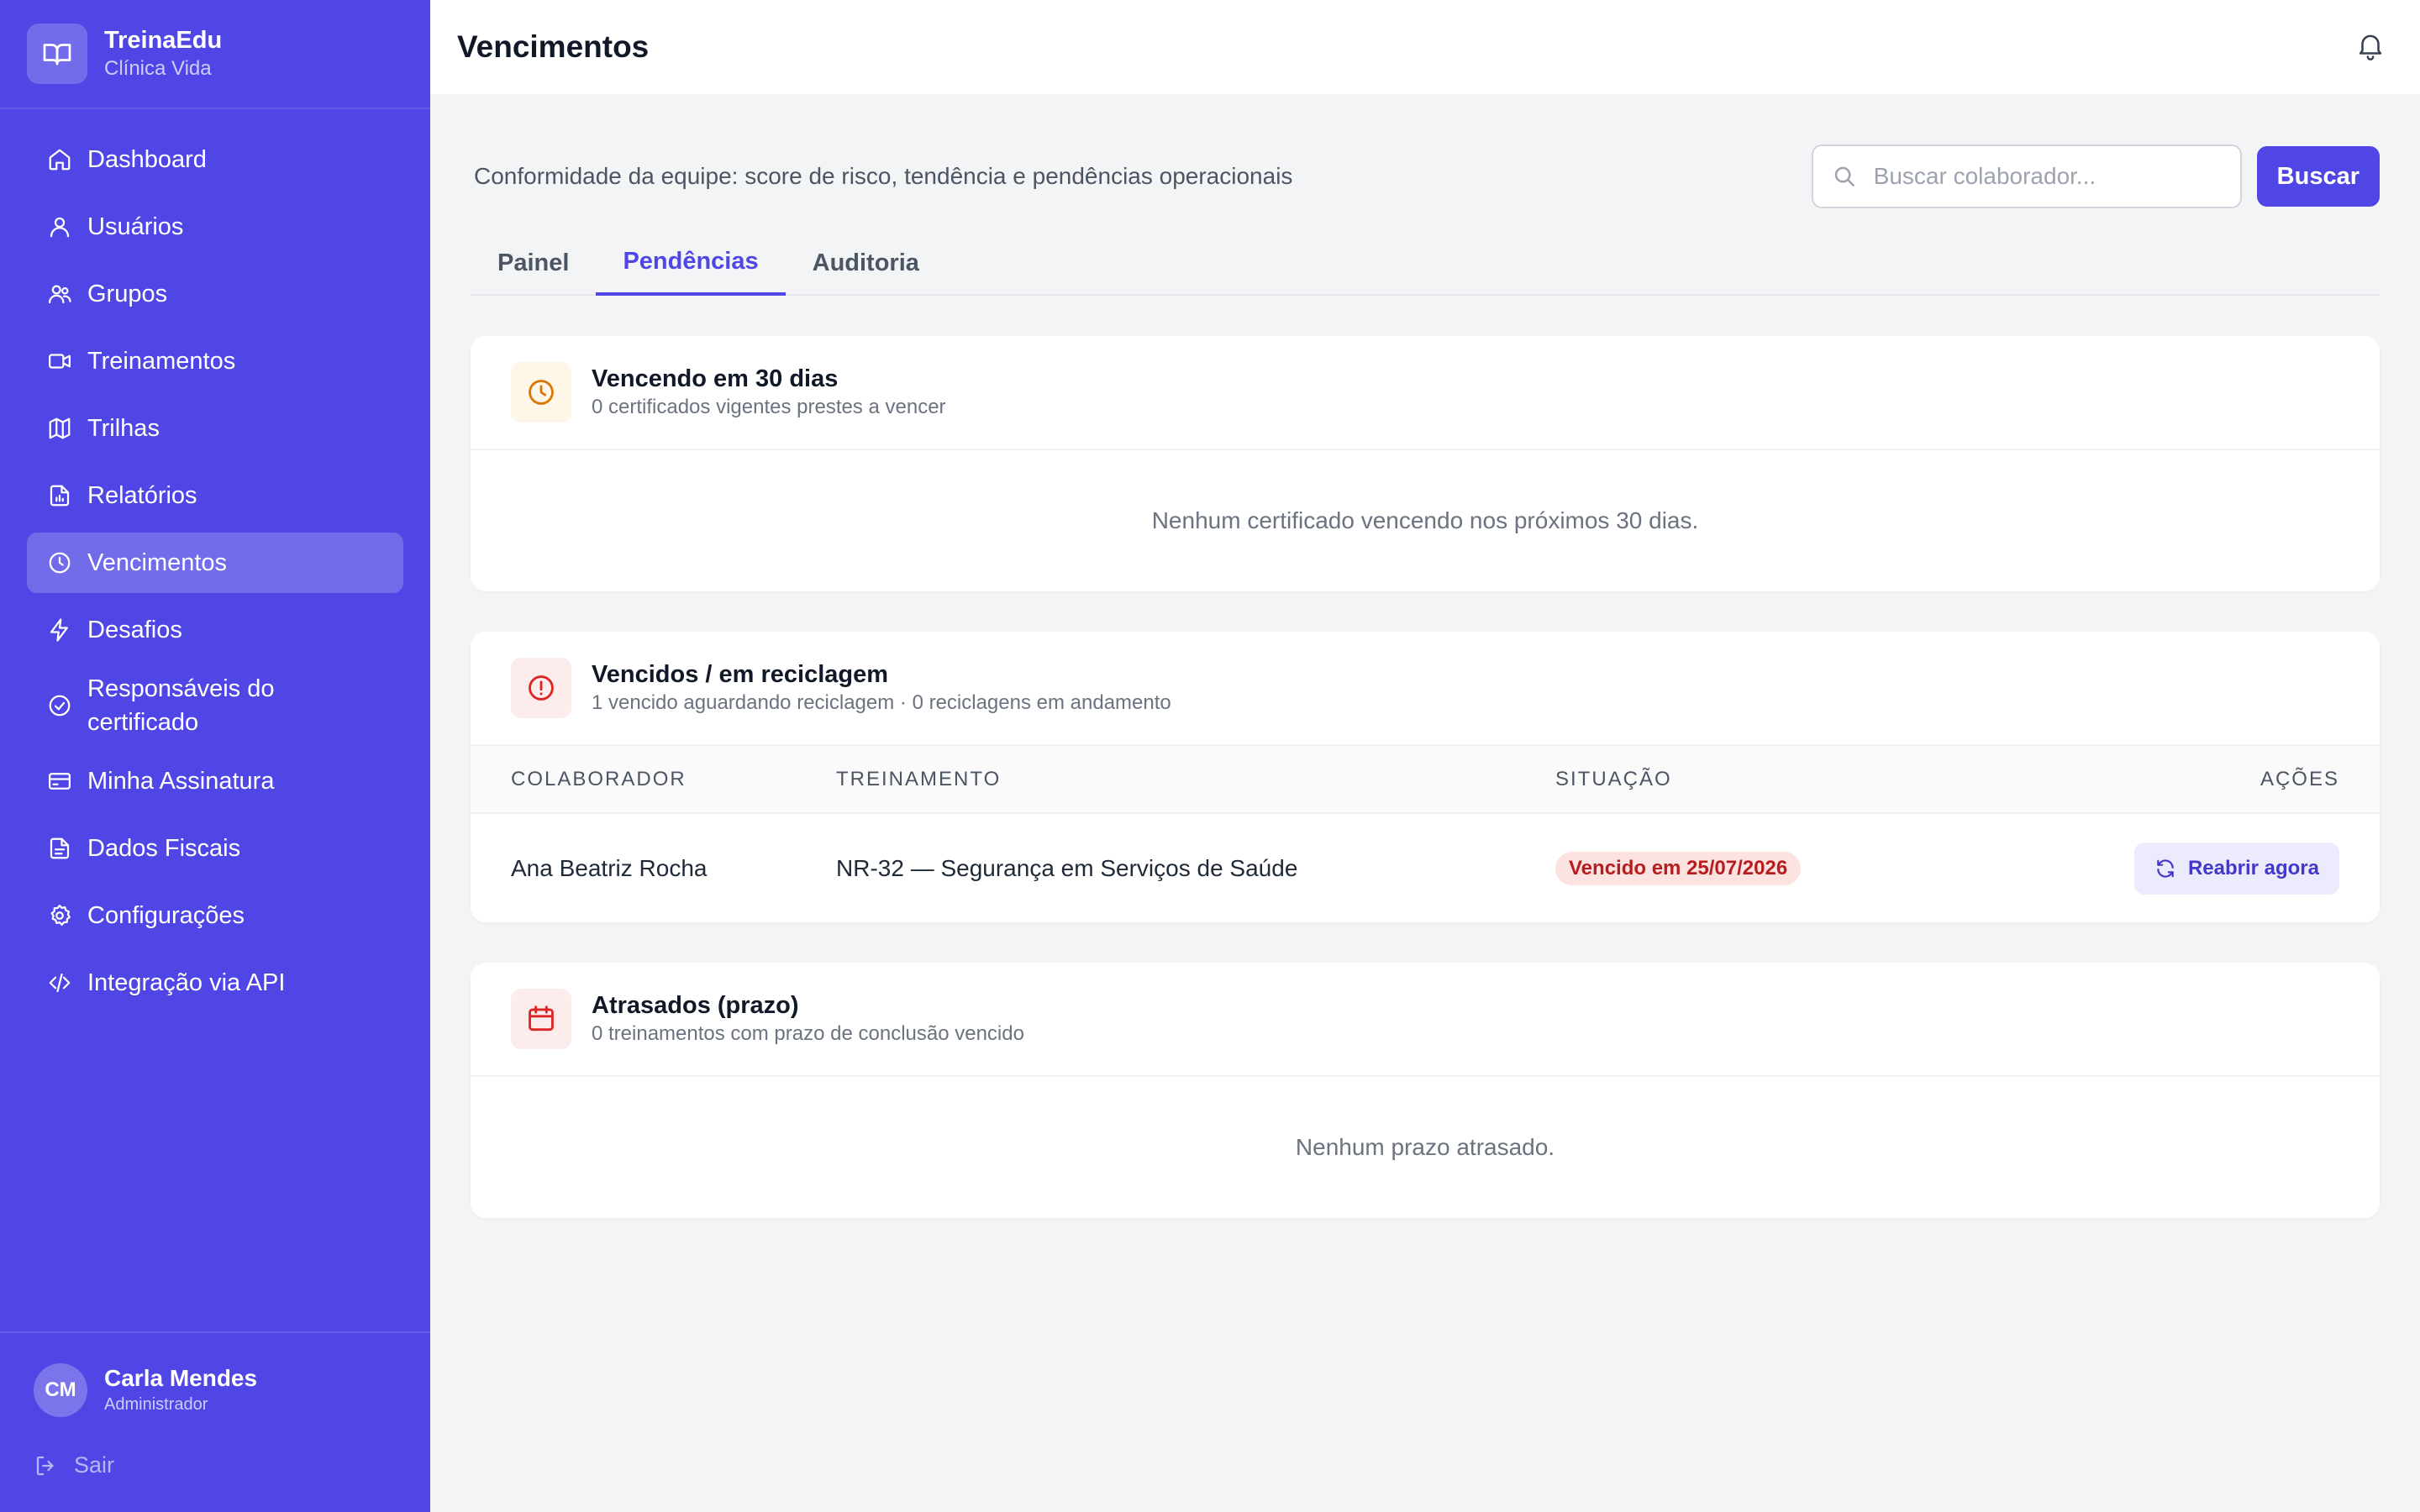  Describe the element at coordinates (60, 159) in the screenshot. I see `home-icon` at that location.